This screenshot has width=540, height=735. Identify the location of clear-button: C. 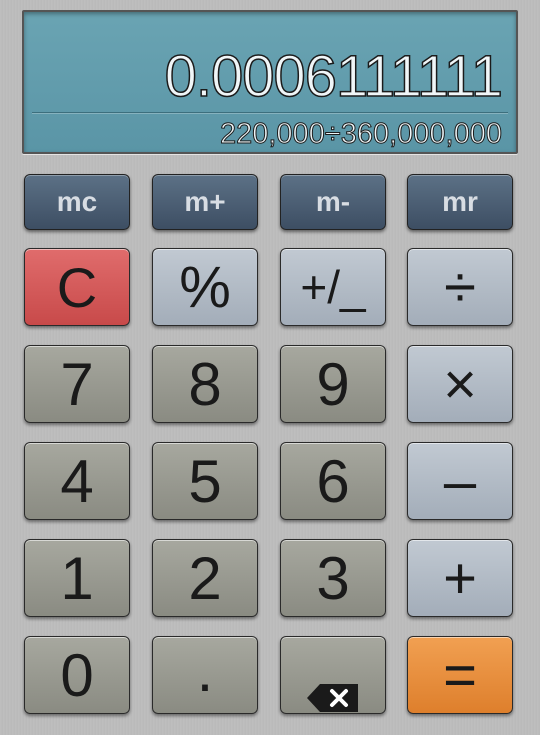
(77, 287).